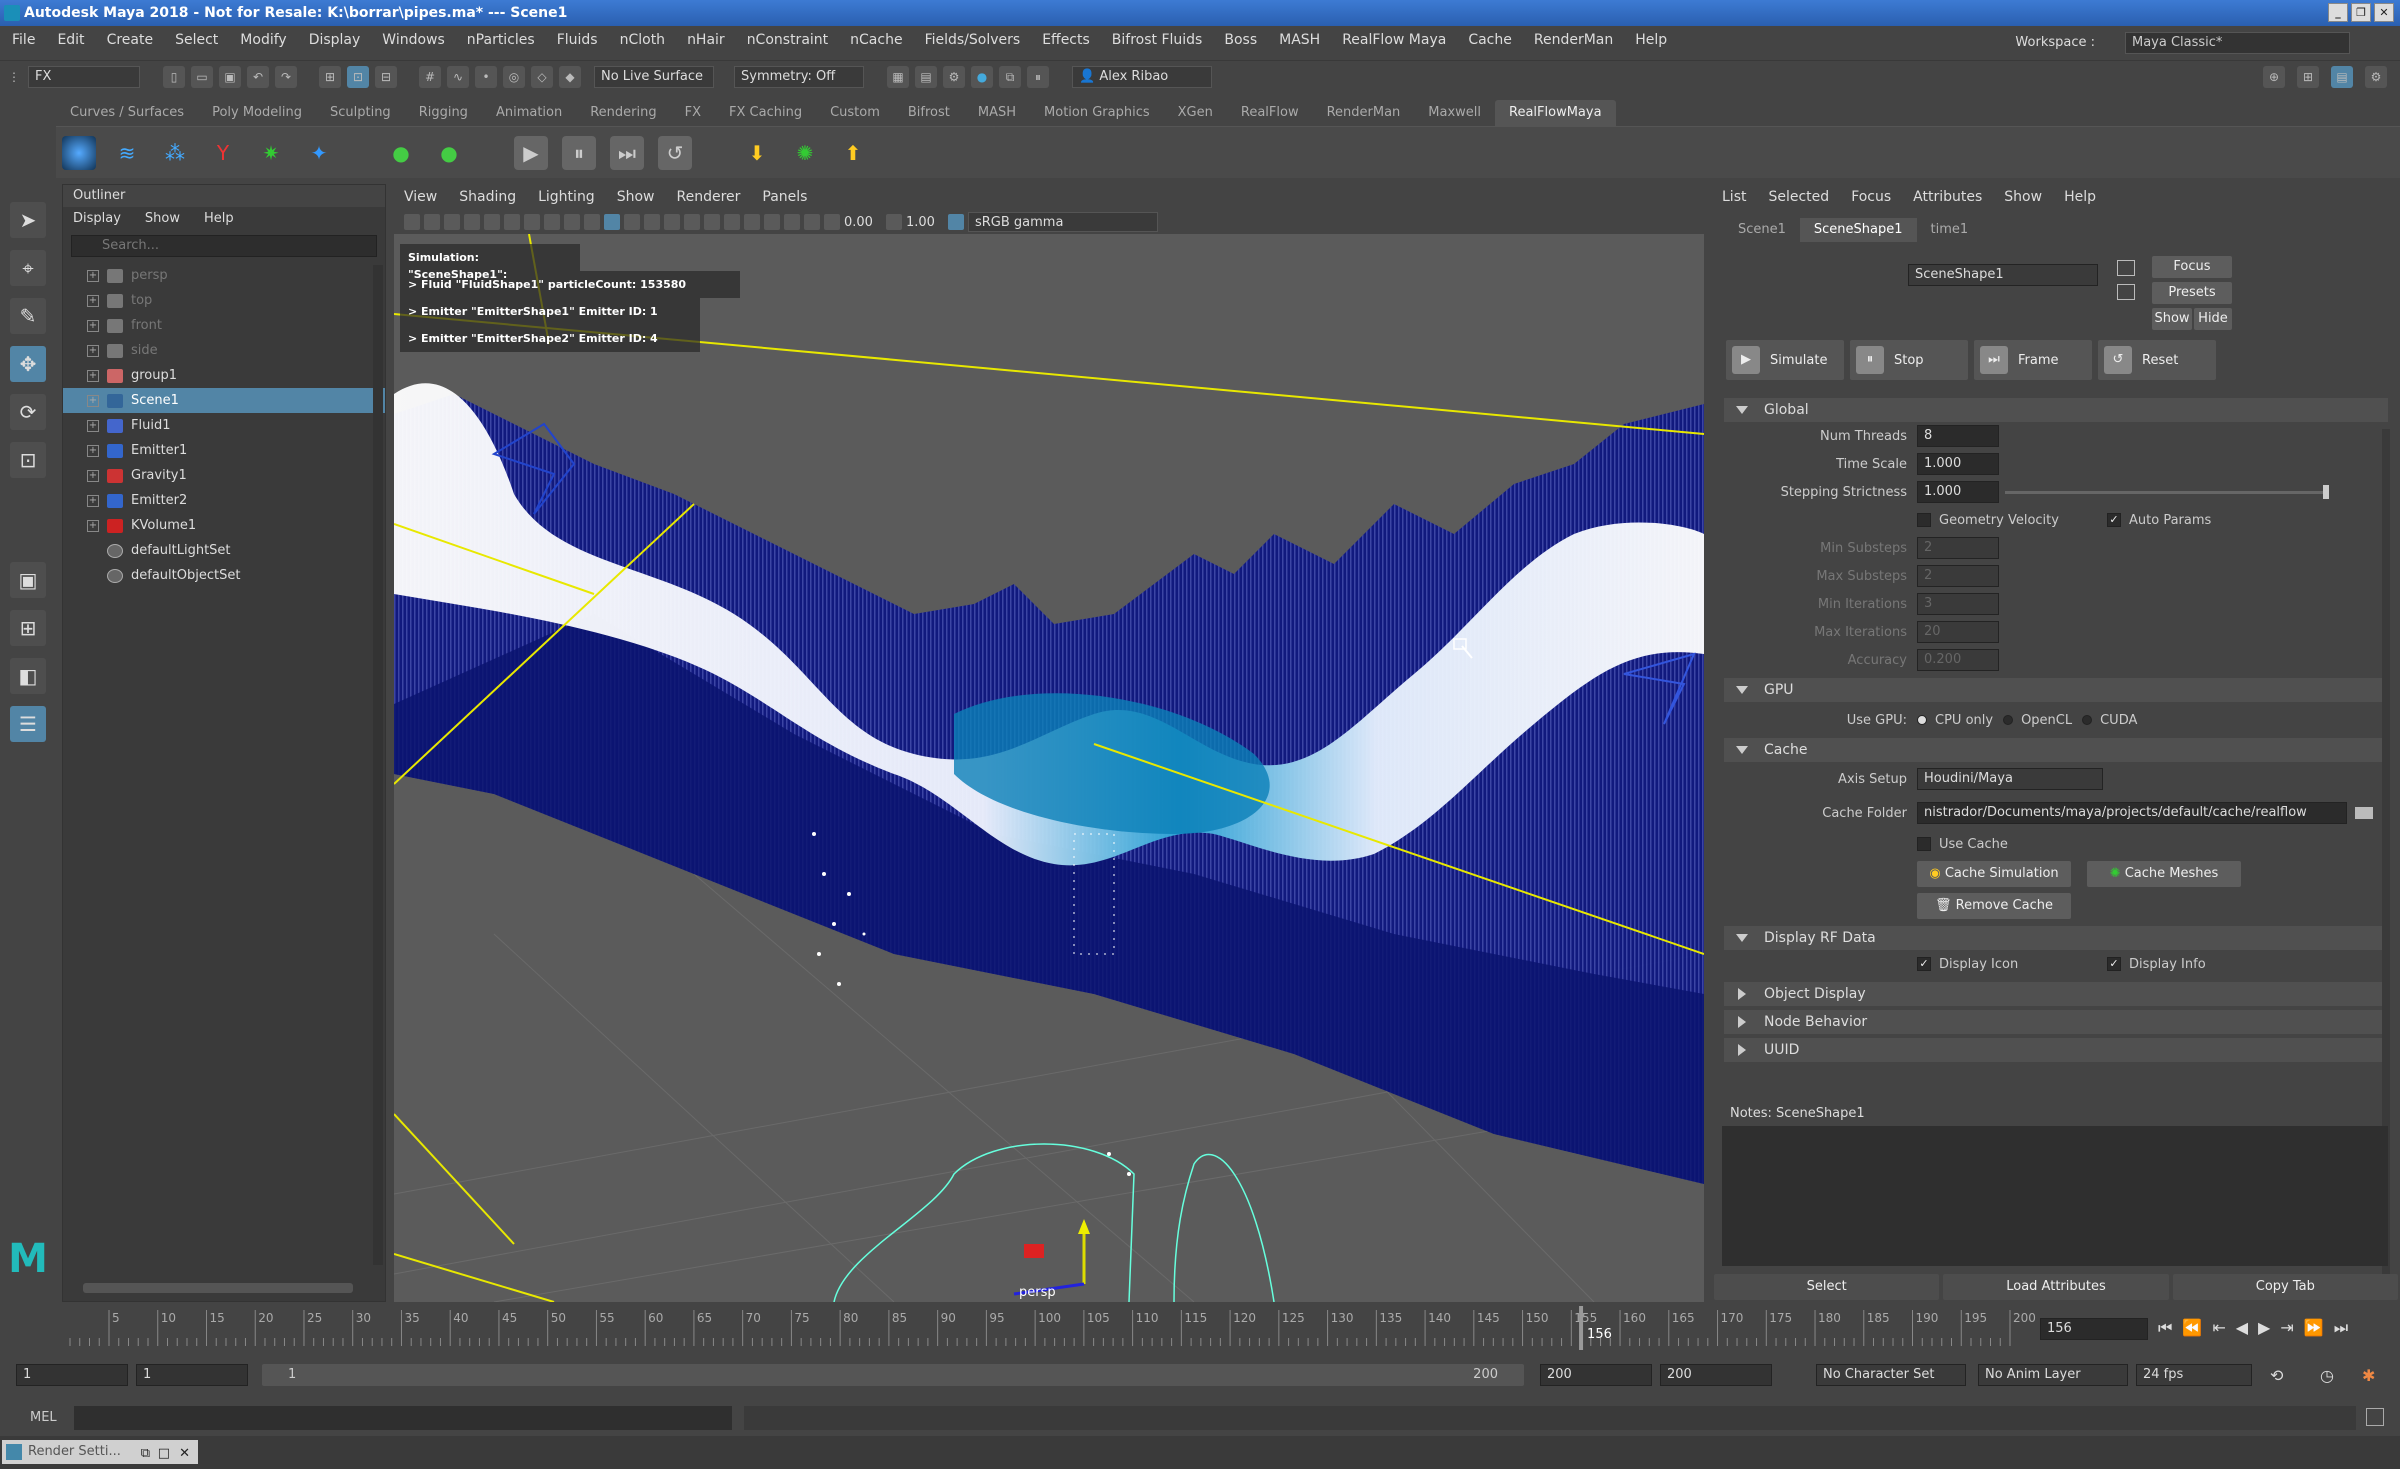 This screenshot has height=1469, width=2400. I want to click on menu-create: Create, so click(130, 40).